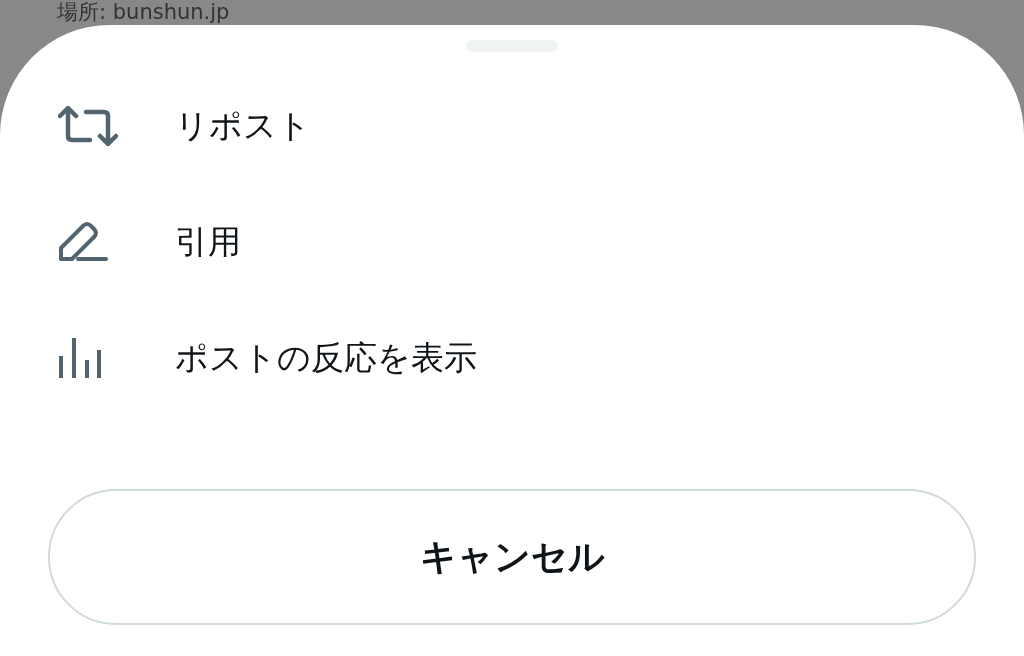 The image size is (1024, 656). I want to click on pencil-icon, so click(83, 242).